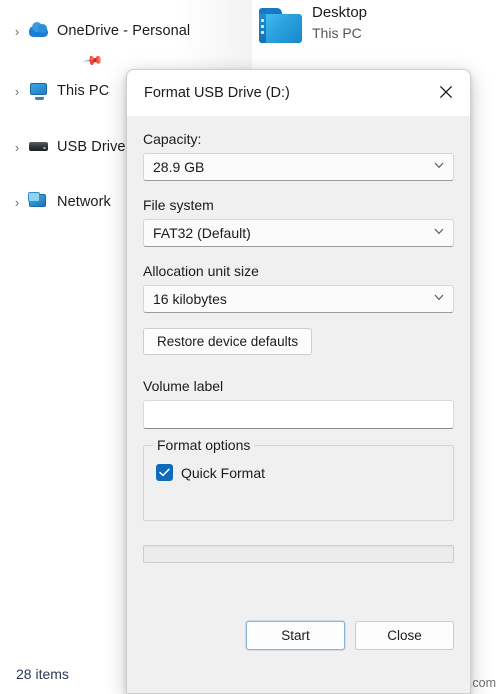  Describe the element at coordinates (39, 202) in the screenshot. I see `network-icon` at that location.